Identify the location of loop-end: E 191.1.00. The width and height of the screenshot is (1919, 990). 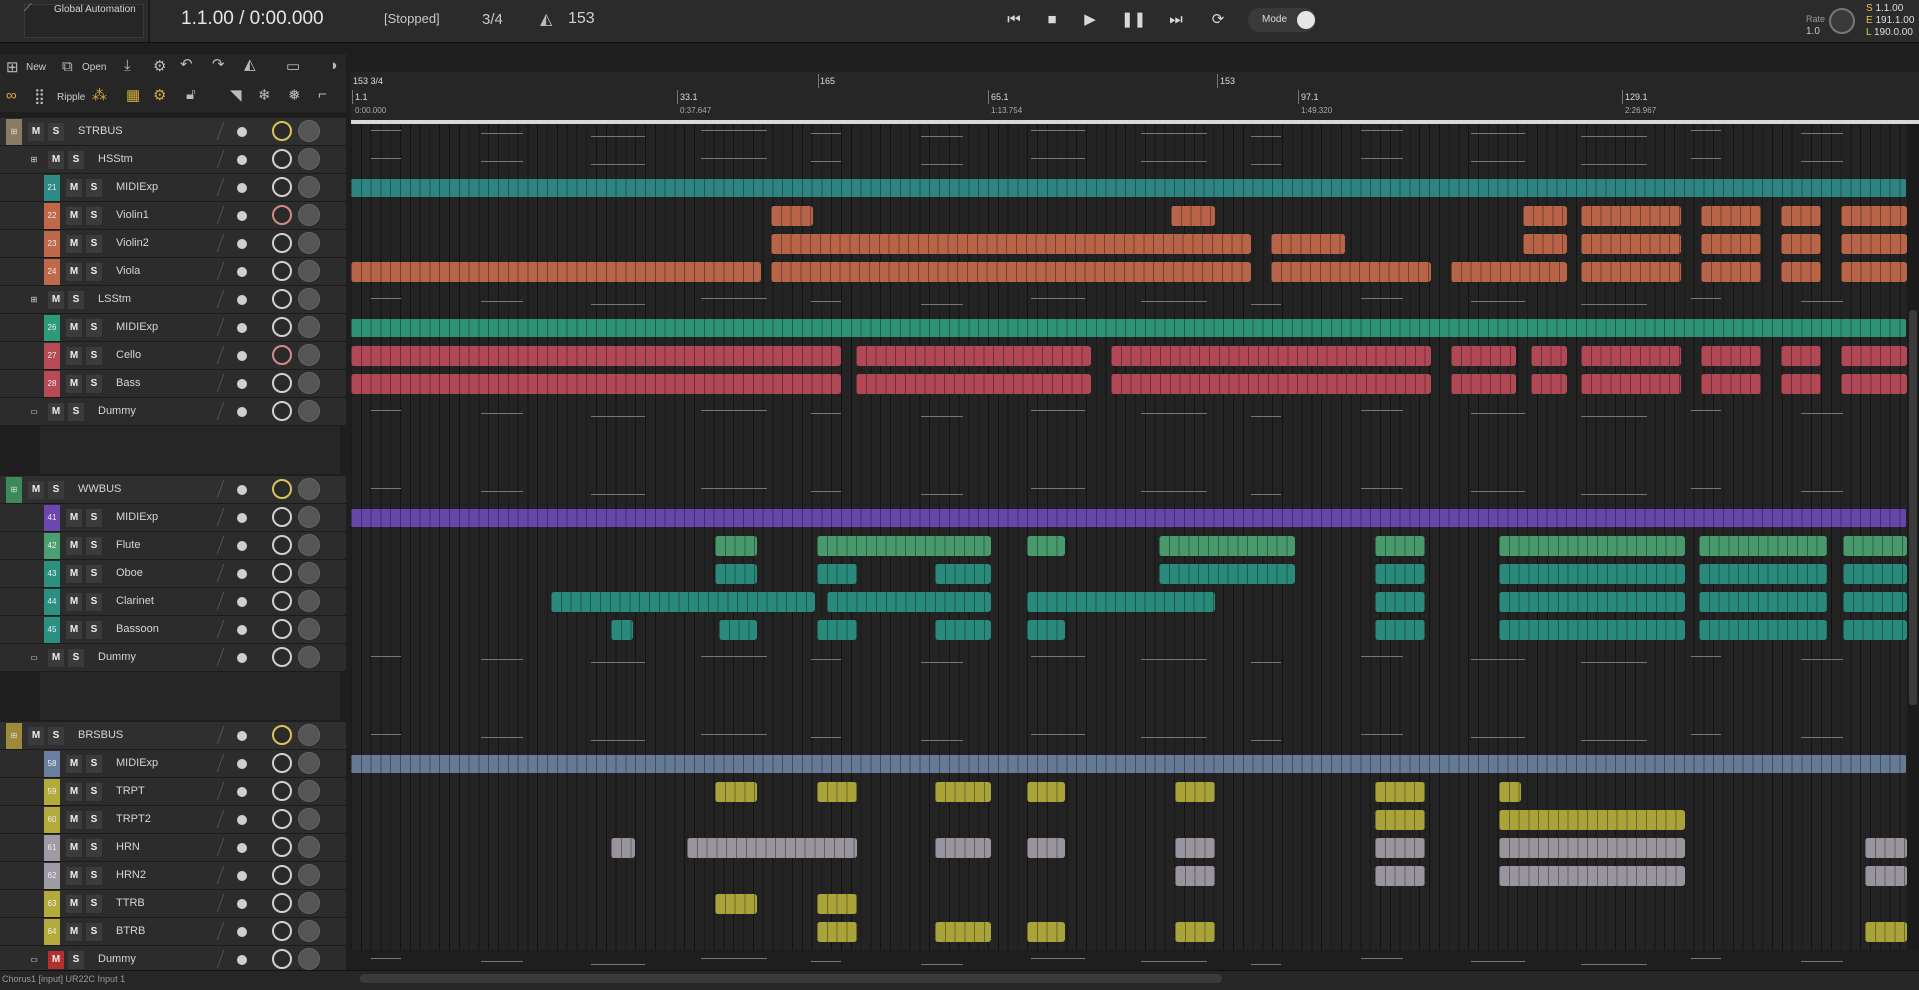
(1890, 20).